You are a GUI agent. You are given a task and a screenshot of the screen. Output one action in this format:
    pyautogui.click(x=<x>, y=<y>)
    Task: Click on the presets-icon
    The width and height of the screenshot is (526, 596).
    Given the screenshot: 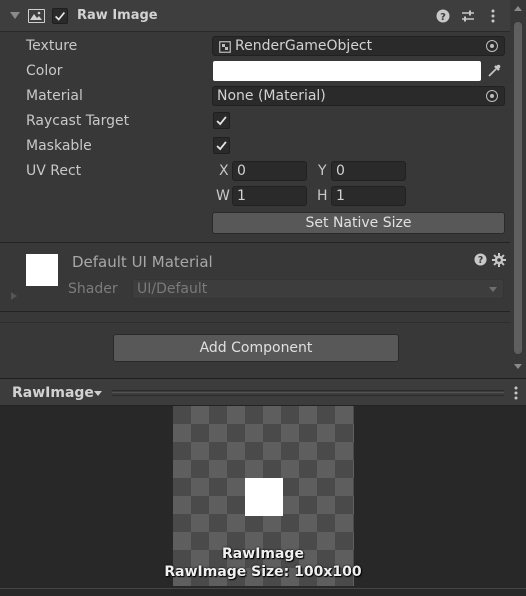 What is the action you would take?
    pyautogui.click(x=468, y=16)
    